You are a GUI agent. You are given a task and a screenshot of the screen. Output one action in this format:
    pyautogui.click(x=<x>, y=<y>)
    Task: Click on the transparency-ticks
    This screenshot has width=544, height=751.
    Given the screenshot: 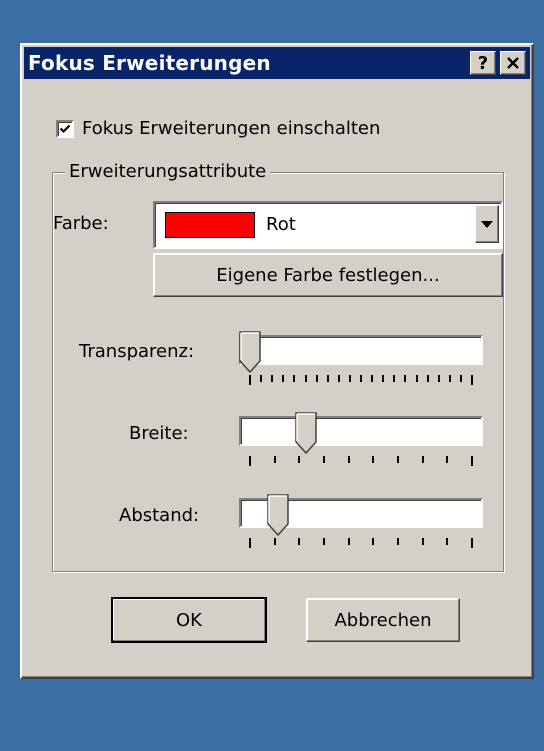 What is the action you would take?
    pyautogui.click(x=361, y=380)
    